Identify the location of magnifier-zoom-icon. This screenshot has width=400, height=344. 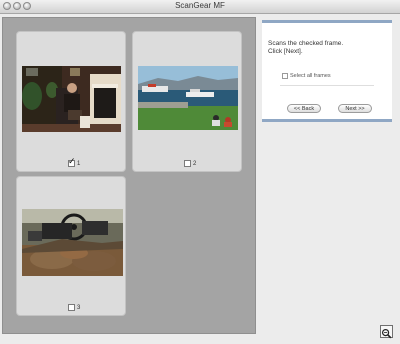
(386, 333).